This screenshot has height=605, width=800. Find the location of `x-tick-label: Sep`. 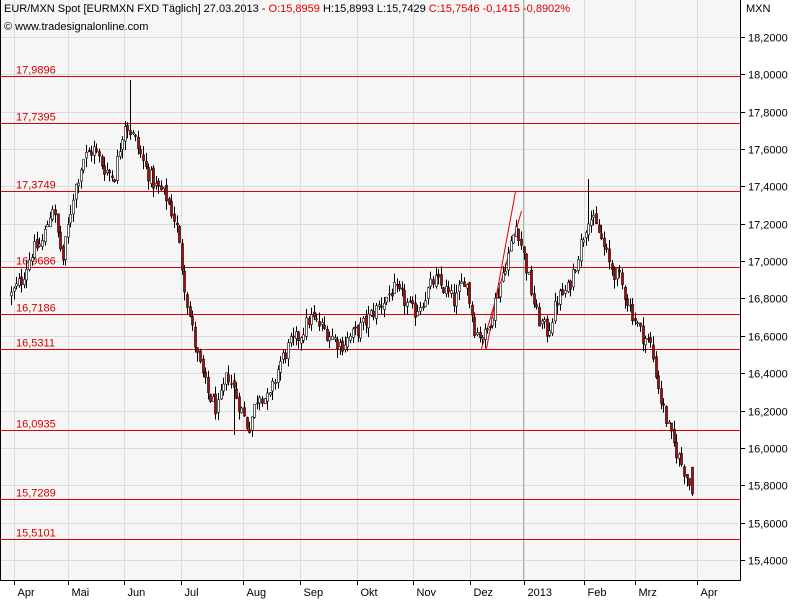

x-tick-label: Sep is located at coordinates (314, 593).